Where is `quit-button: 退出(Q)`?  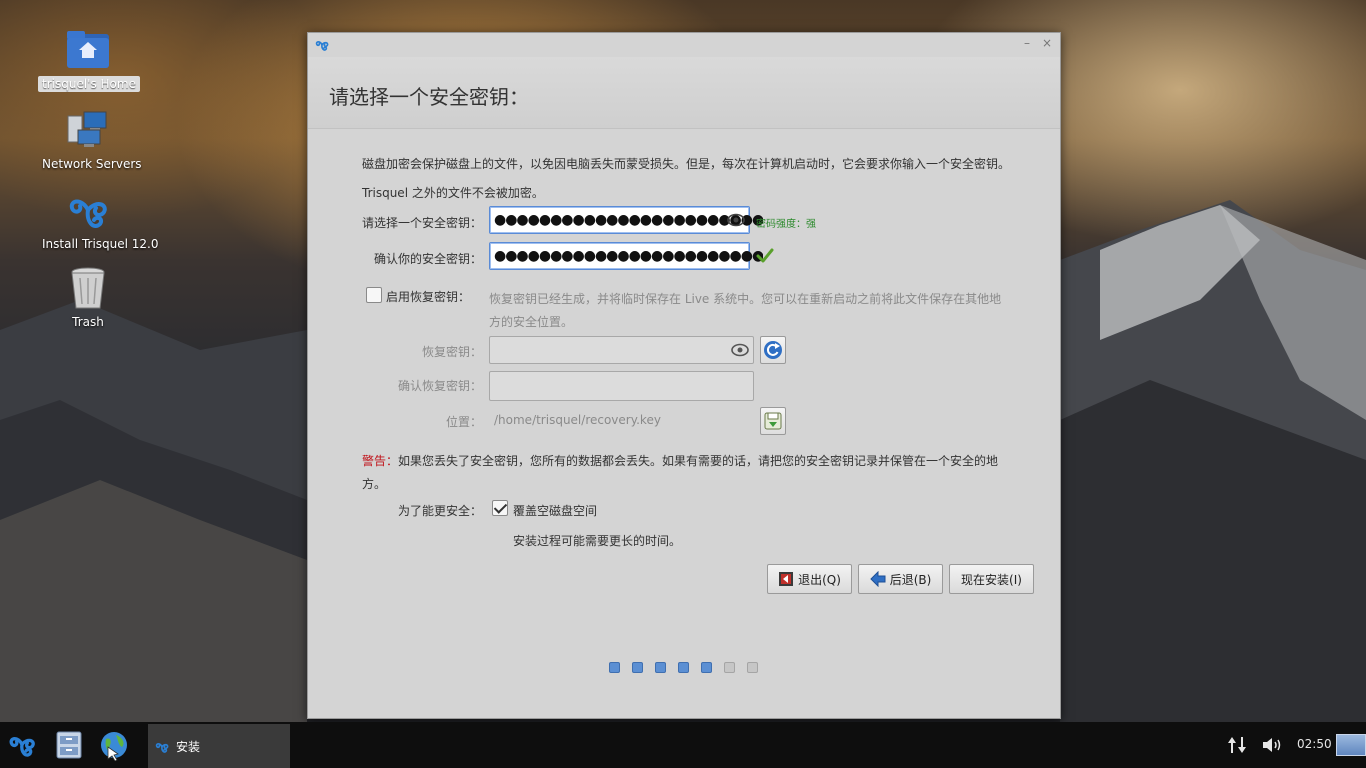 quit-button: 退出(Q) is located at coordinates (809, 579).